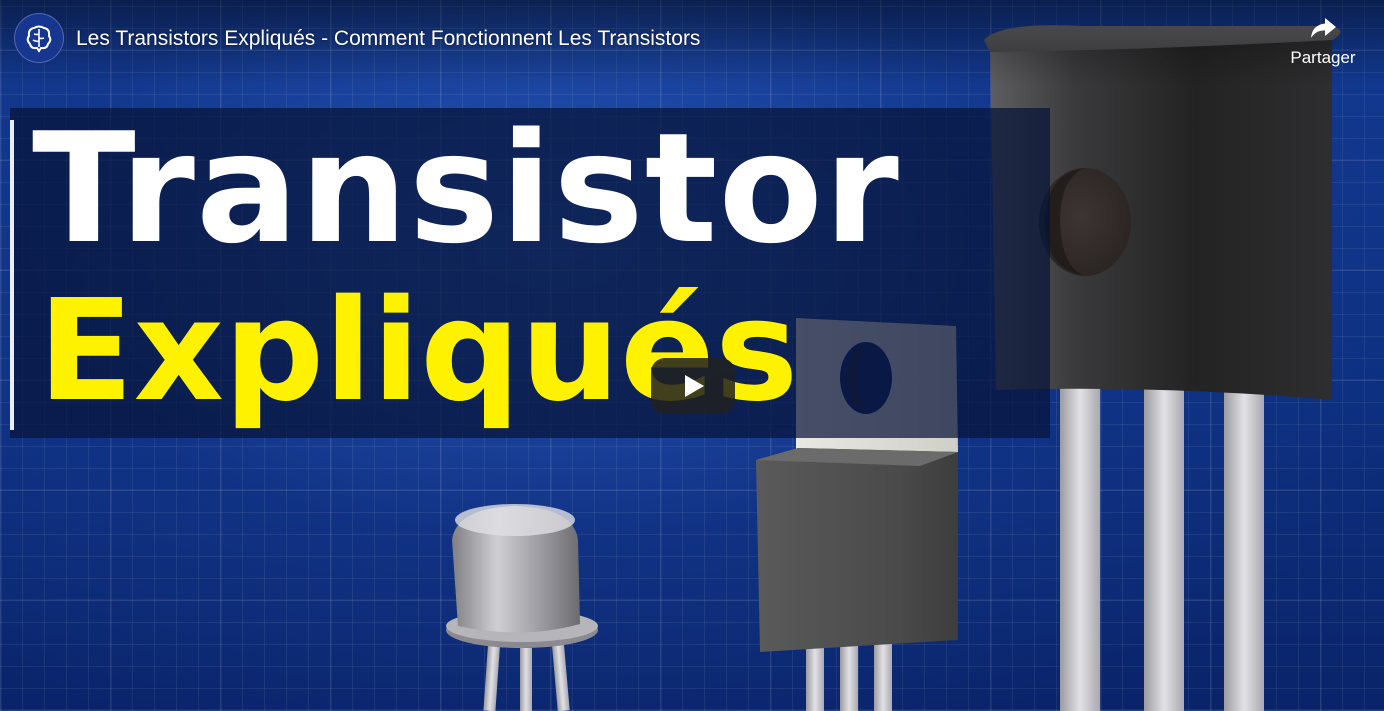 The height and width of the screenshot is (711, 1384). I want to click on headline-accent-bar, so click(12, 275).